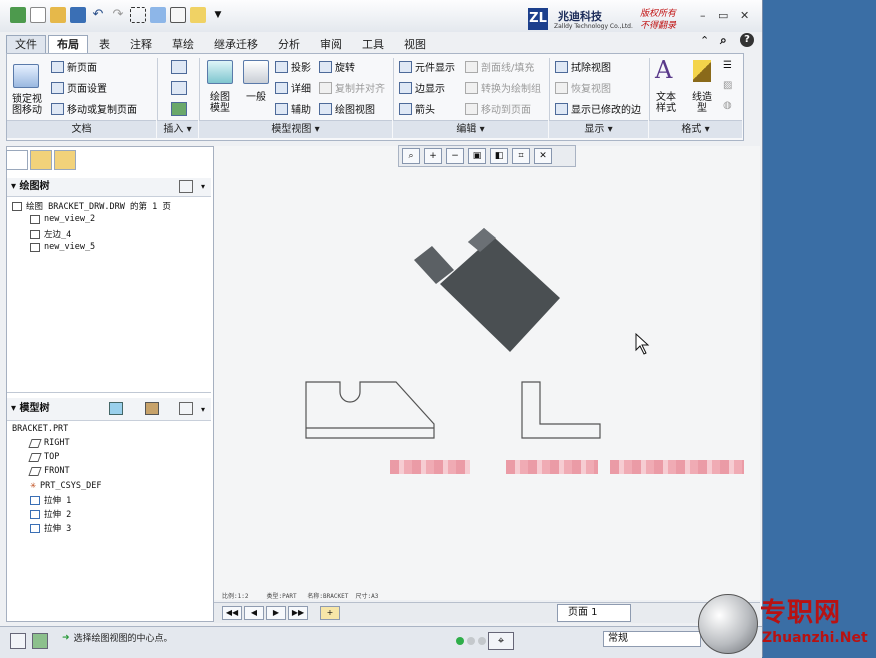 This screenshot has height=658, width=876. What do you see at coordinates (179, 109) in the screenshot?
I see `insert-image-icon` at bounding box center [179, 109].